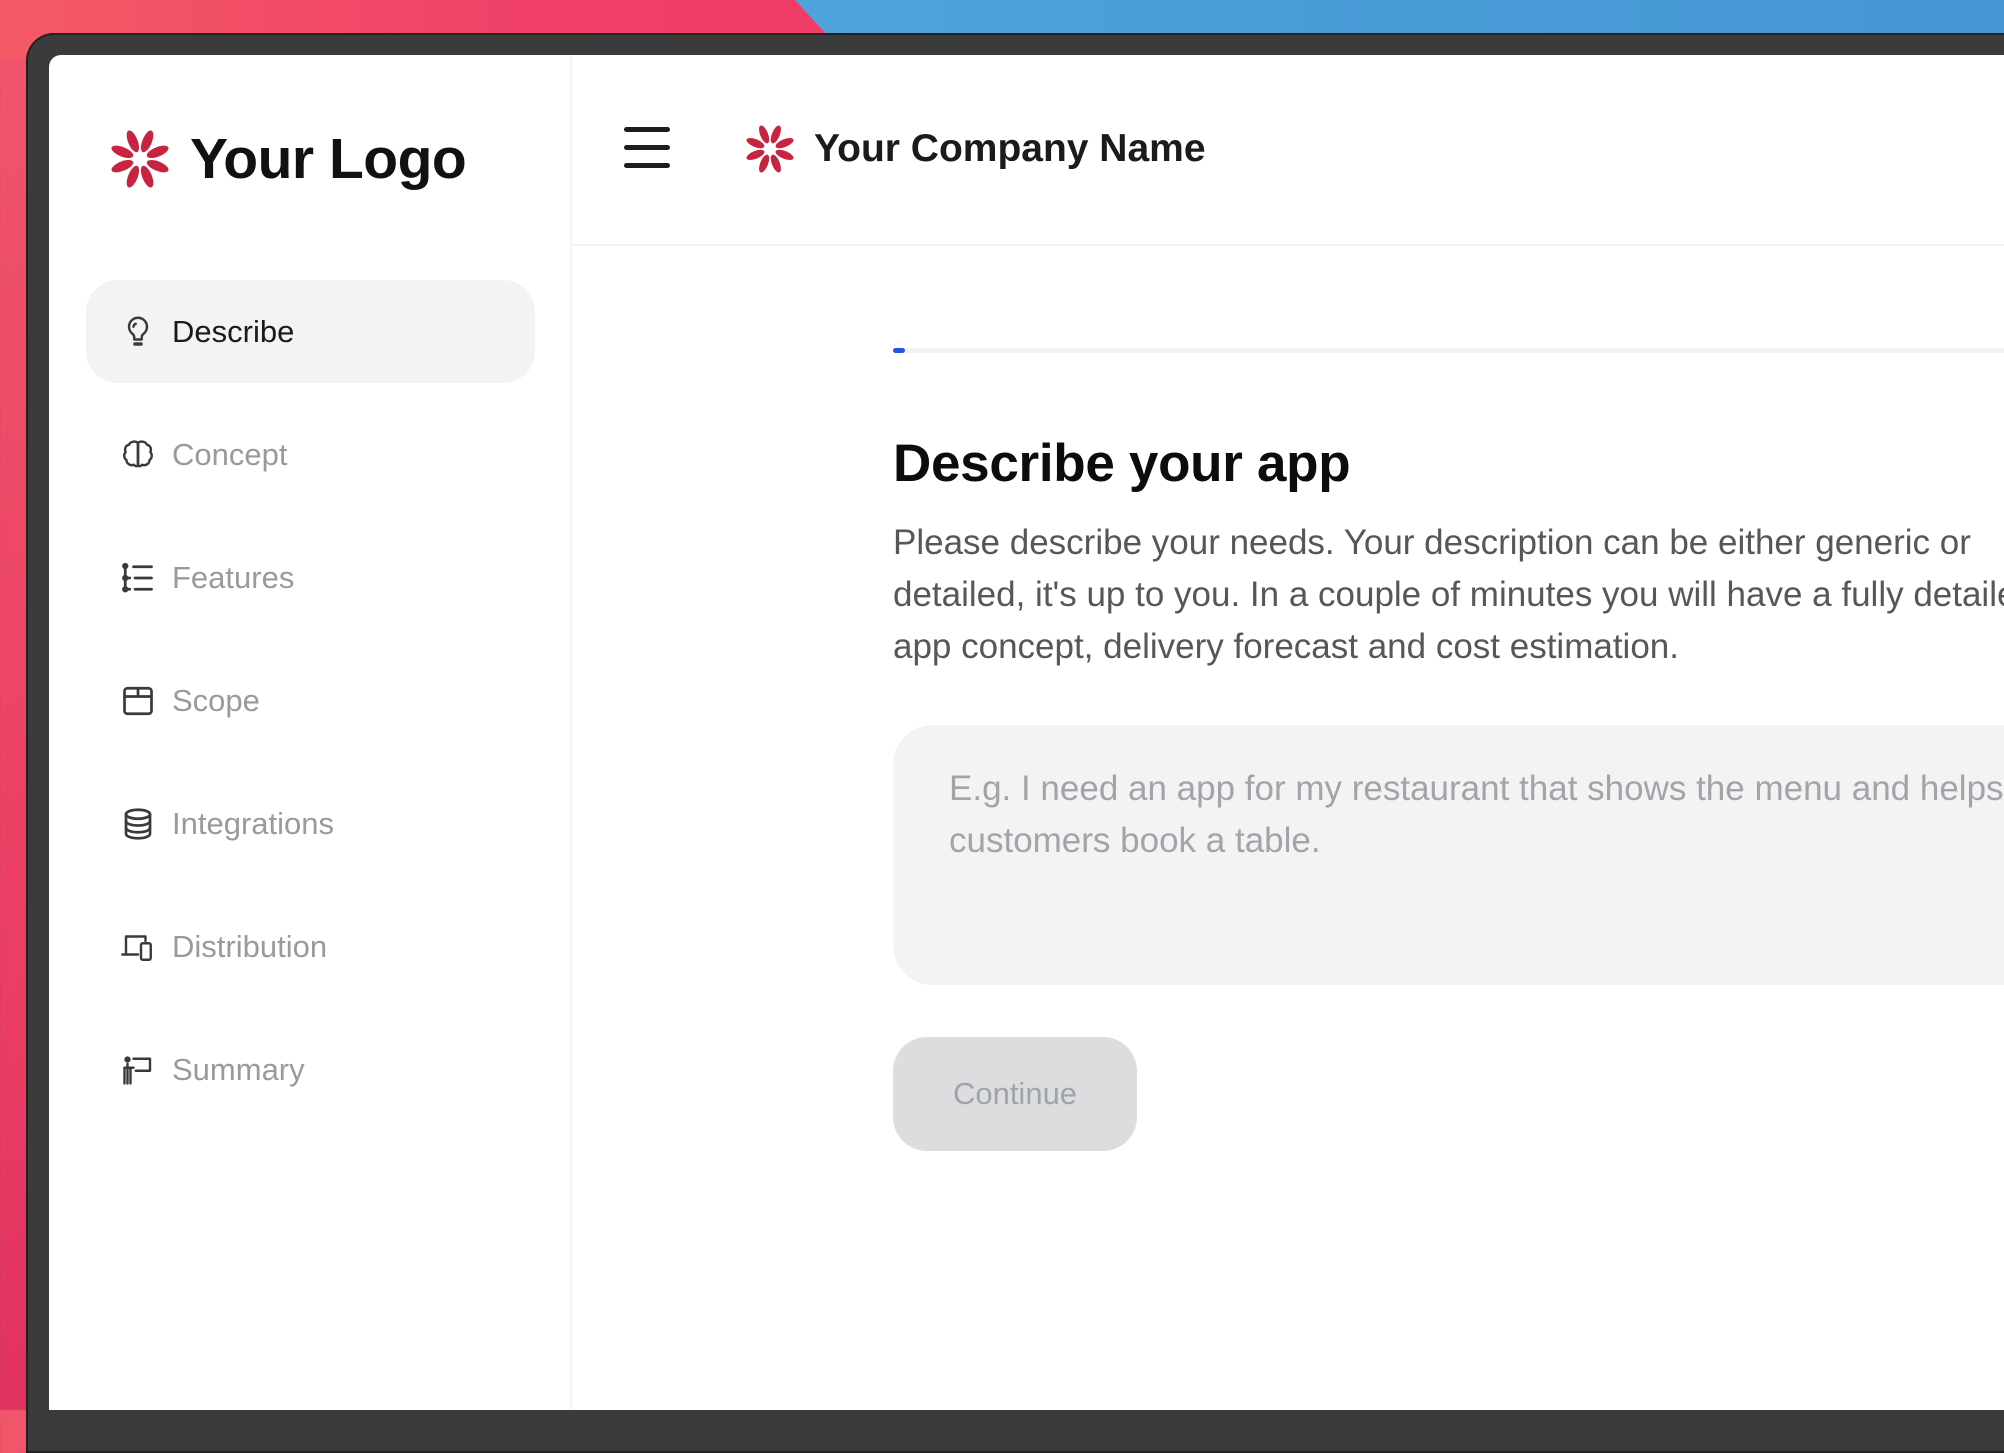 The width and height of the screenshot is (2004, 1453). What do you see at coordinates (138, 455) in the screenshot?
I see `brain-icon` at bounding box center [138, 455].